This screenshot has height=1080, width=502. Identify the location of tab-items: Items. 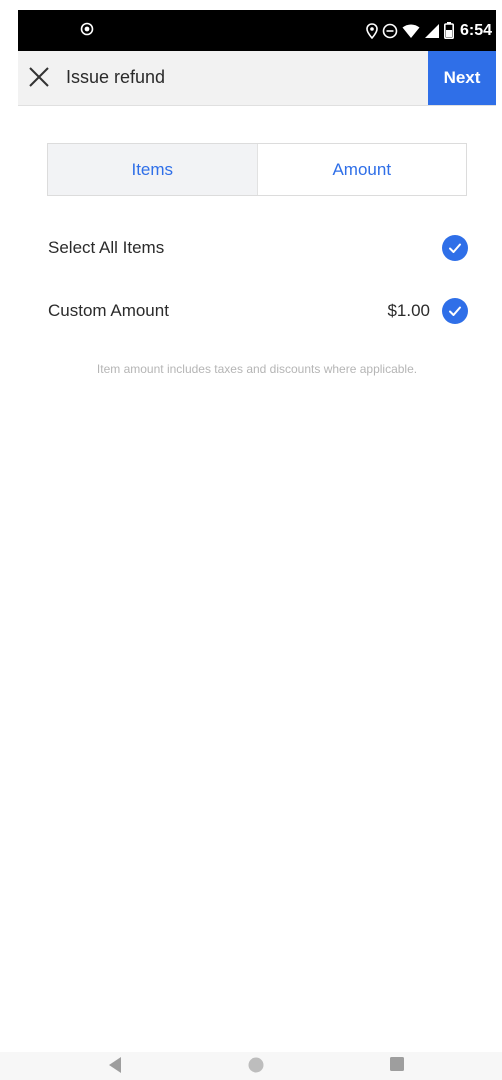
(153, 169).